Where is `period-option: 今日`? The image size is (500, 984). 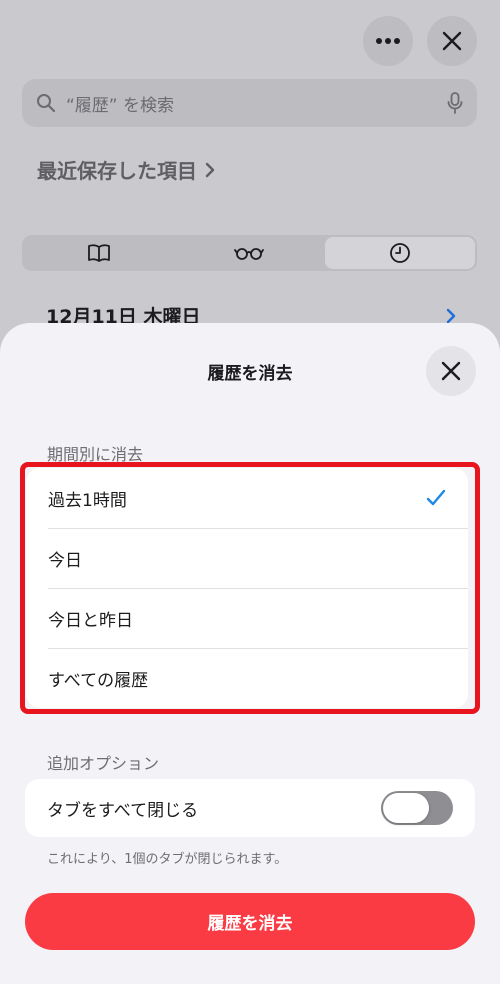
period-option: 今日 is located at coordinates (247, 558).